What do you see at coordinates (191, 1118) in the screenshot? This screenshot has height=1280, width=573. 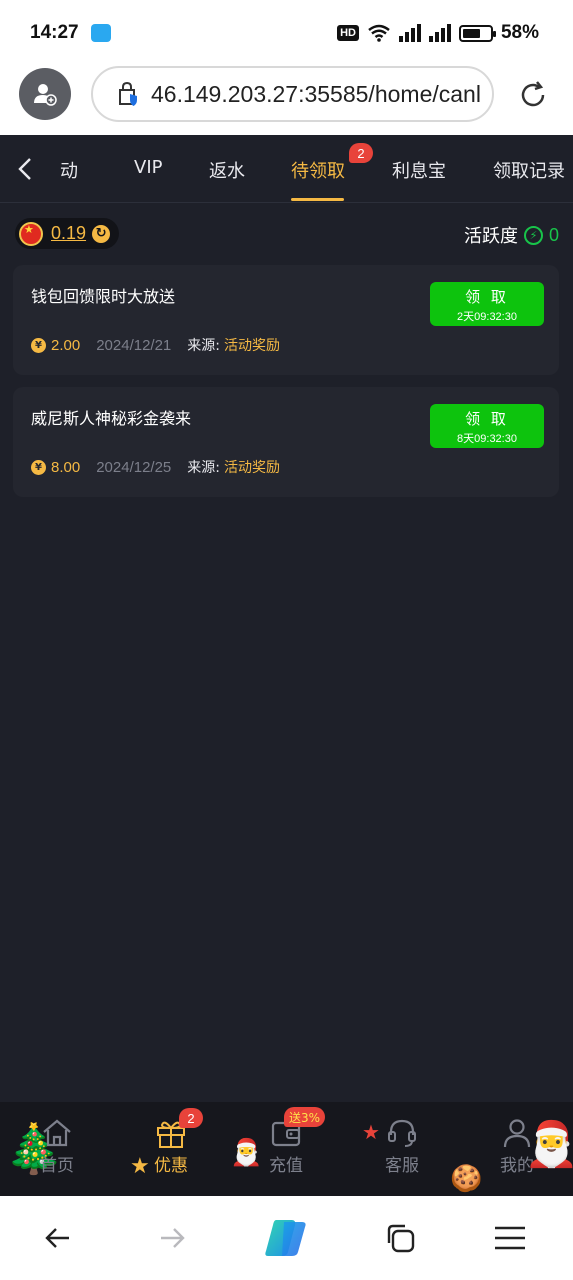 I see `offers-count-badge: 2` at bounding box center [191, 1118].